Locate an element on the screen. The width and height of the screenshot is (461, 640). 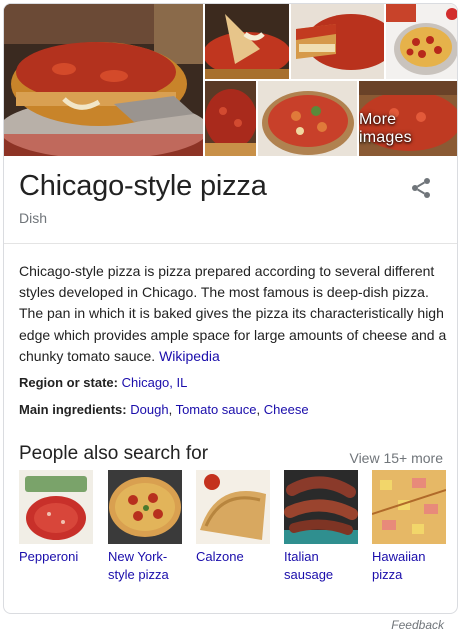
view-more-link: View 15+ more is located at coordinates (396, 458).